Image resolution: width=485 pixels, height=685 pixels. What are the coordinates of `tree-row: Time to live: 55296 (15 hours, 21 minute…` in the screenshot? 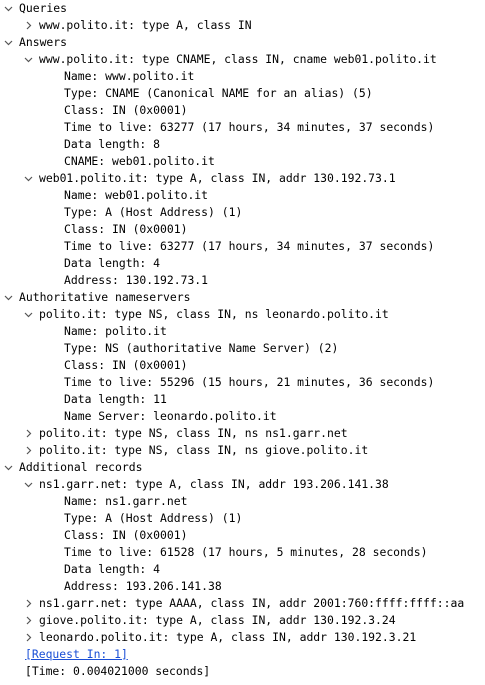 It's located at (242, 382).